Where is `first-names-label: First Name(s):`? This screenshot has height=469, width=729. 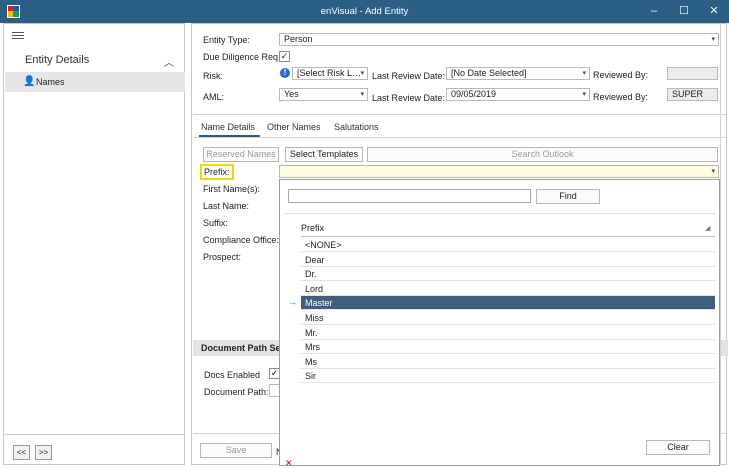 first-names-label: First Name(s): is located at coordinates (231, 189).